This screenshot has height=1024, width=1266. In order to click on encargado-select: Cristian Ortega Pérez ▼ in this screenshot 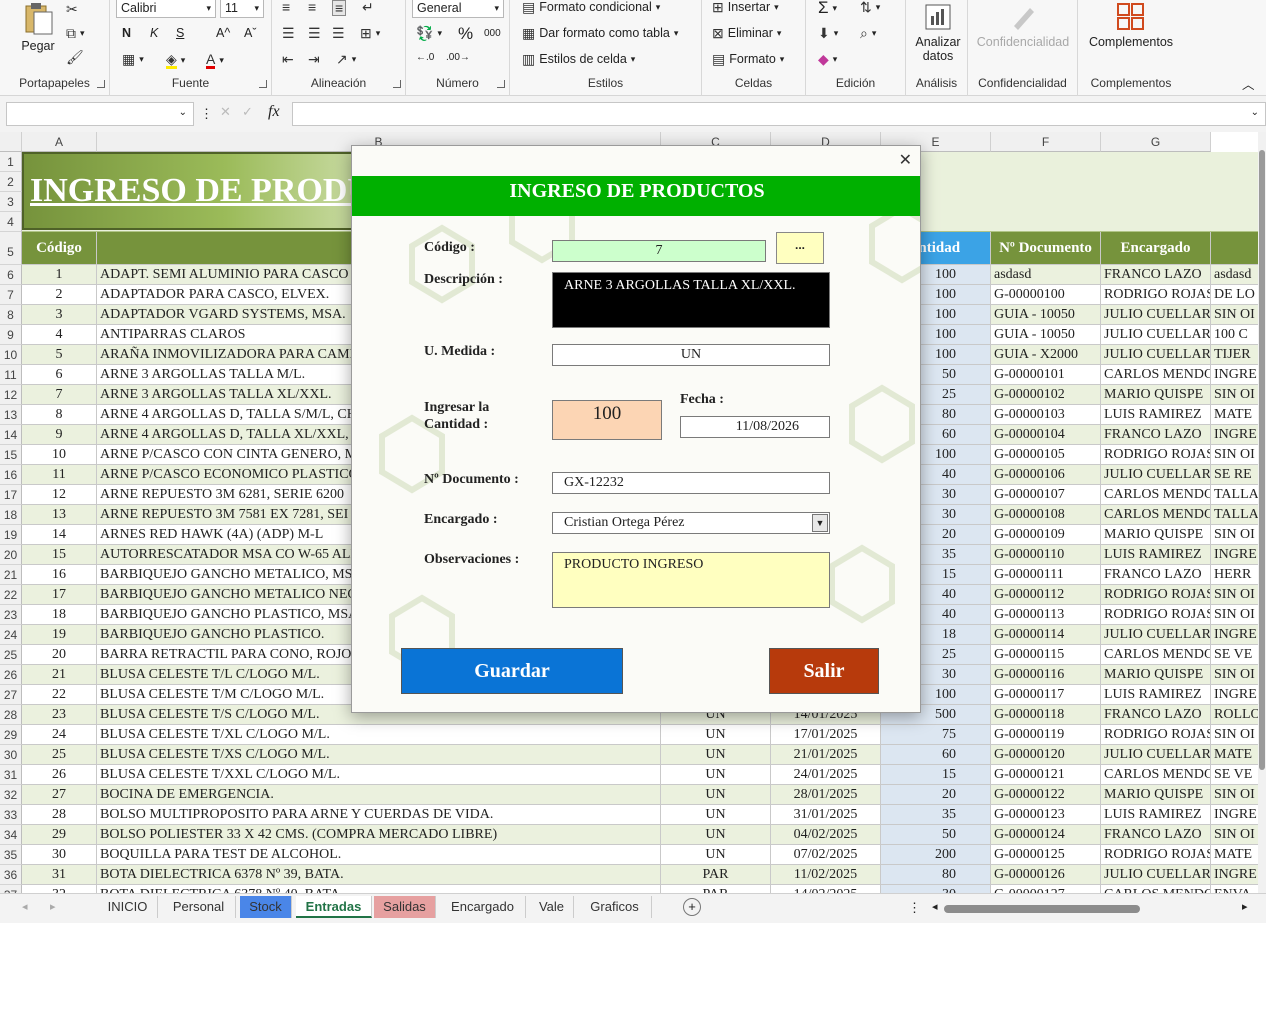, I will do `click(691, 523)`.